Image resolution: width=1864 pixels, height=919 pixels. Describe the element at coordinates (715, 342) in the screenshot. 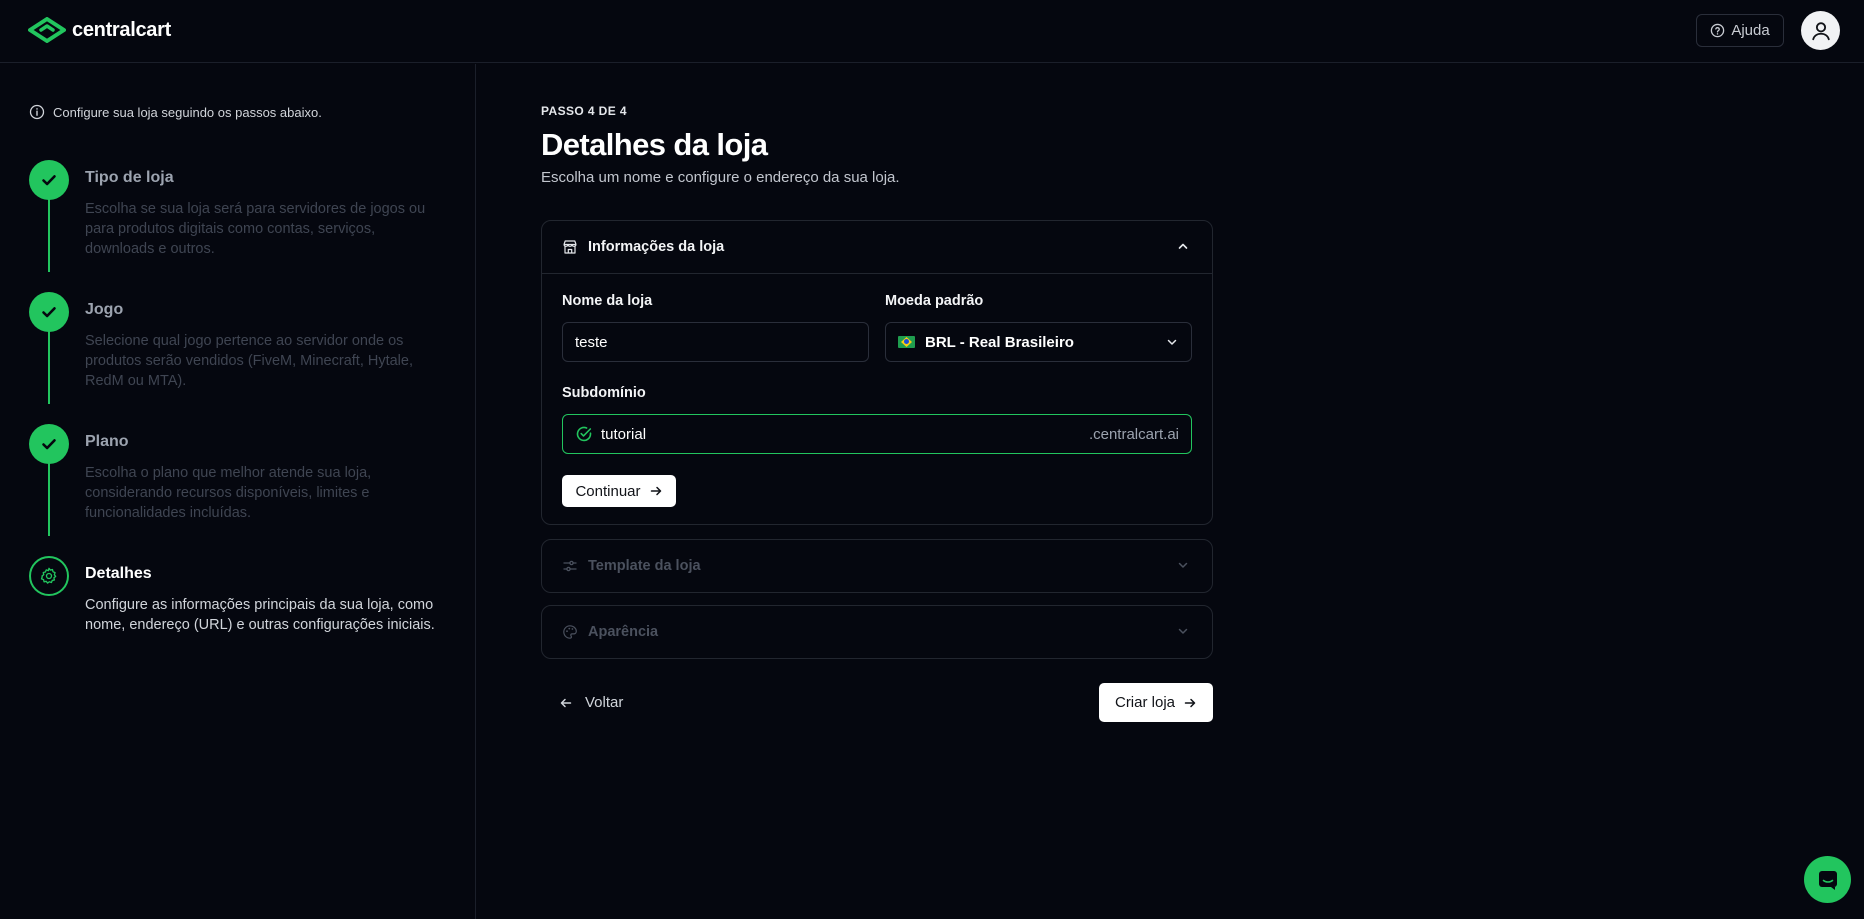

I see `store-name-input: teste` at that location.